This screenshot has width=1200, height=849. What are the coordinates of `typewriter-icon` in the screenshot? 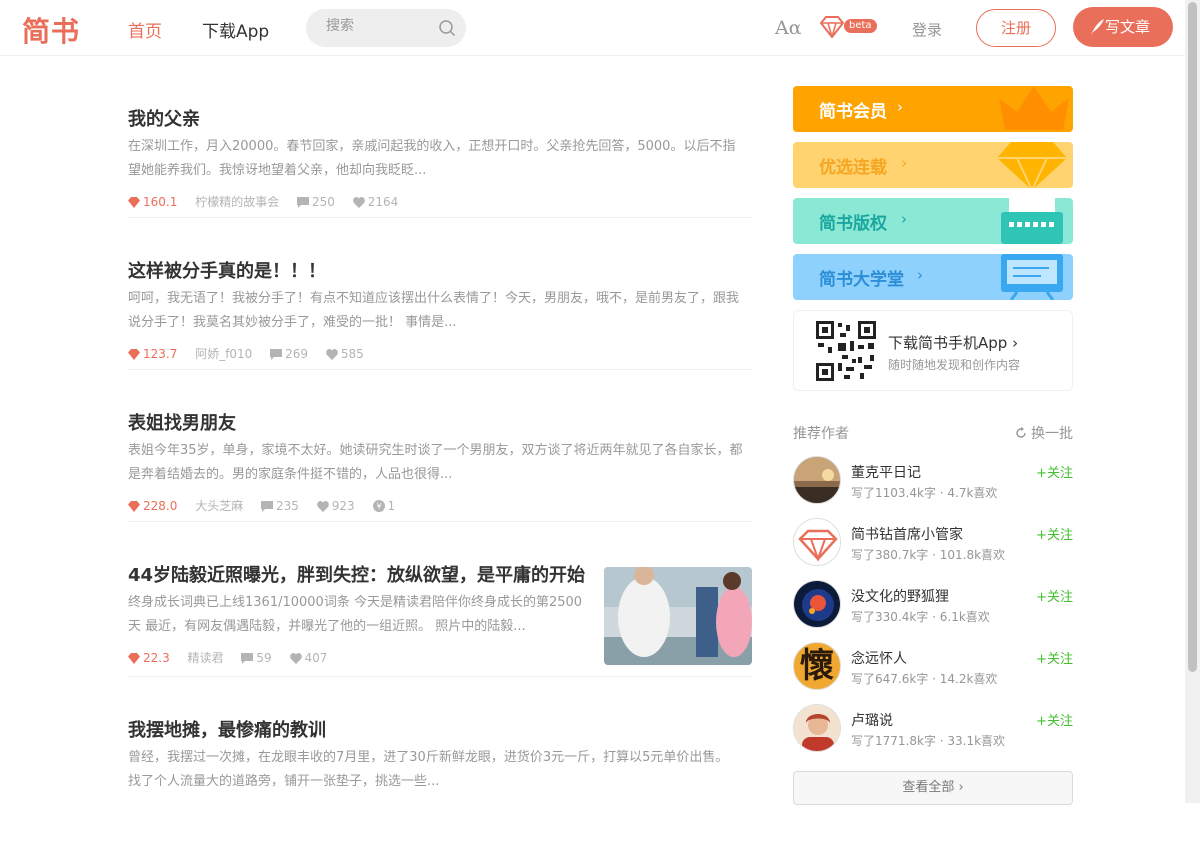 It's located at (1032, 221).